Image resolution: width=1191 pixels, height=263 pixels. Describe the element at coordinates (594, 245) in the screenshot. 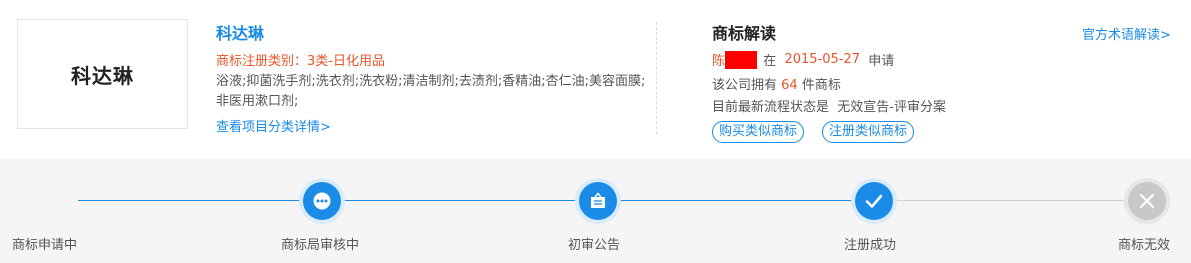

I see `step-label: 初审公告` at that location.